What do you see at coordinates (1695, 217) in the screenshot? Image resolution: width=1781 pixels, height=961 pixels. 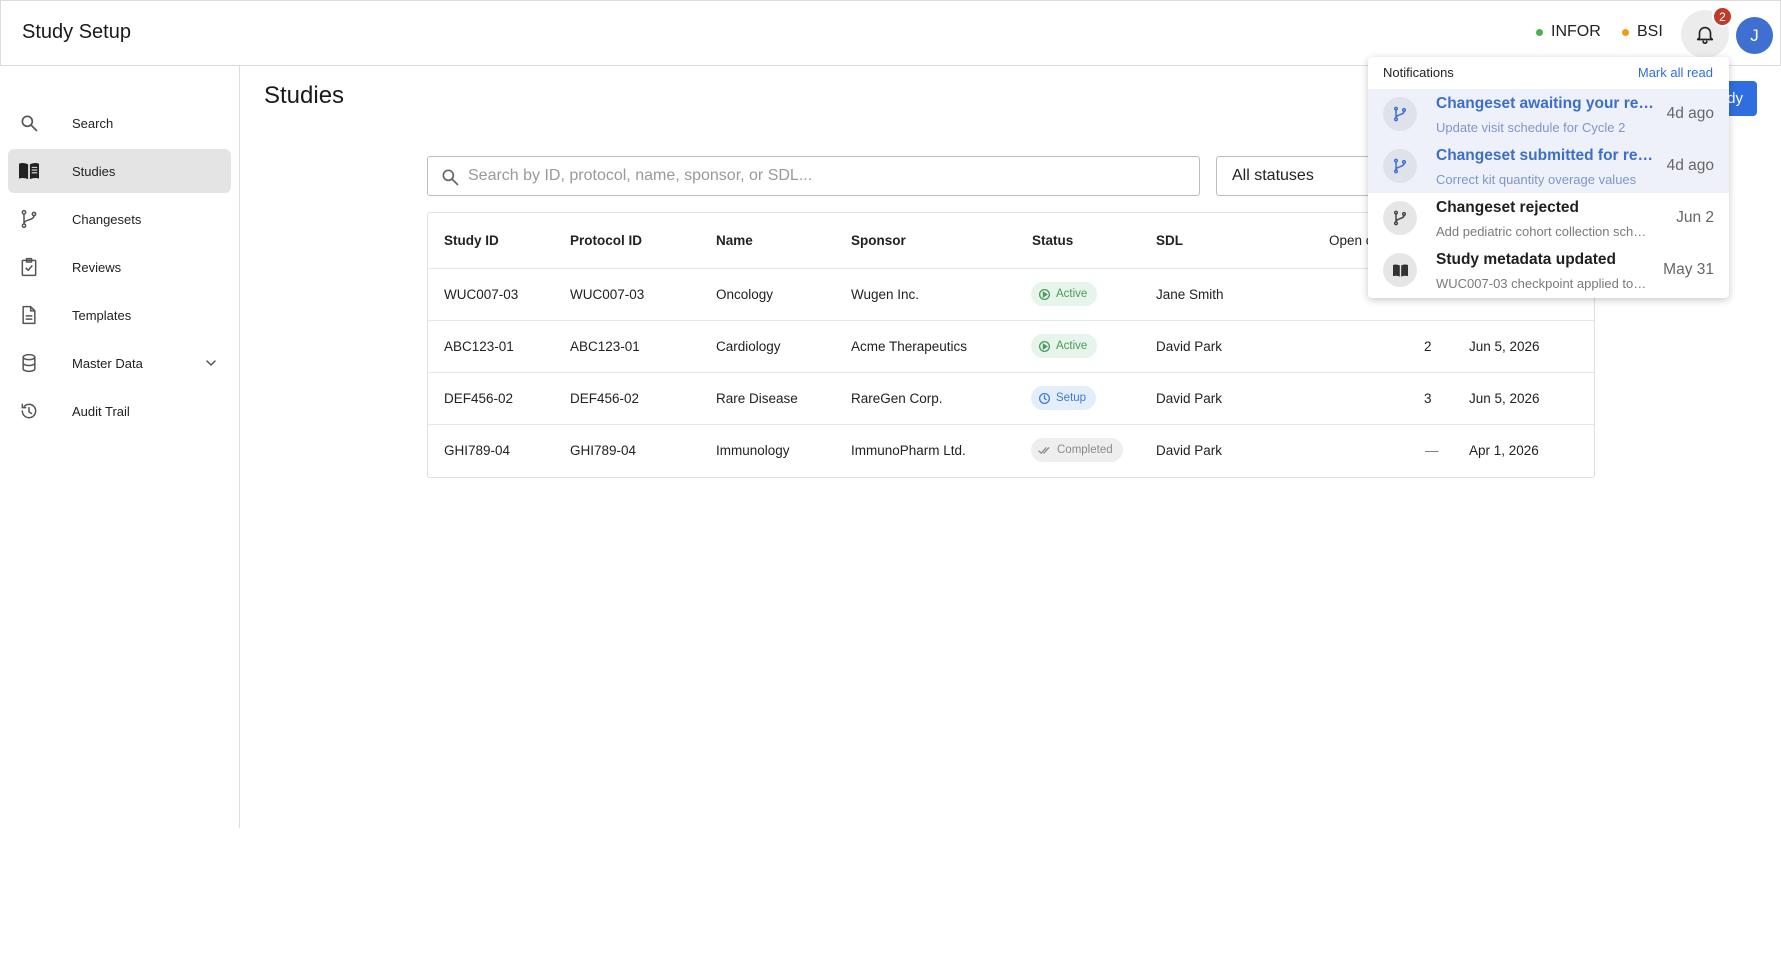 I see `notification-time: Jun 2` at bounding box center [1695, 217].